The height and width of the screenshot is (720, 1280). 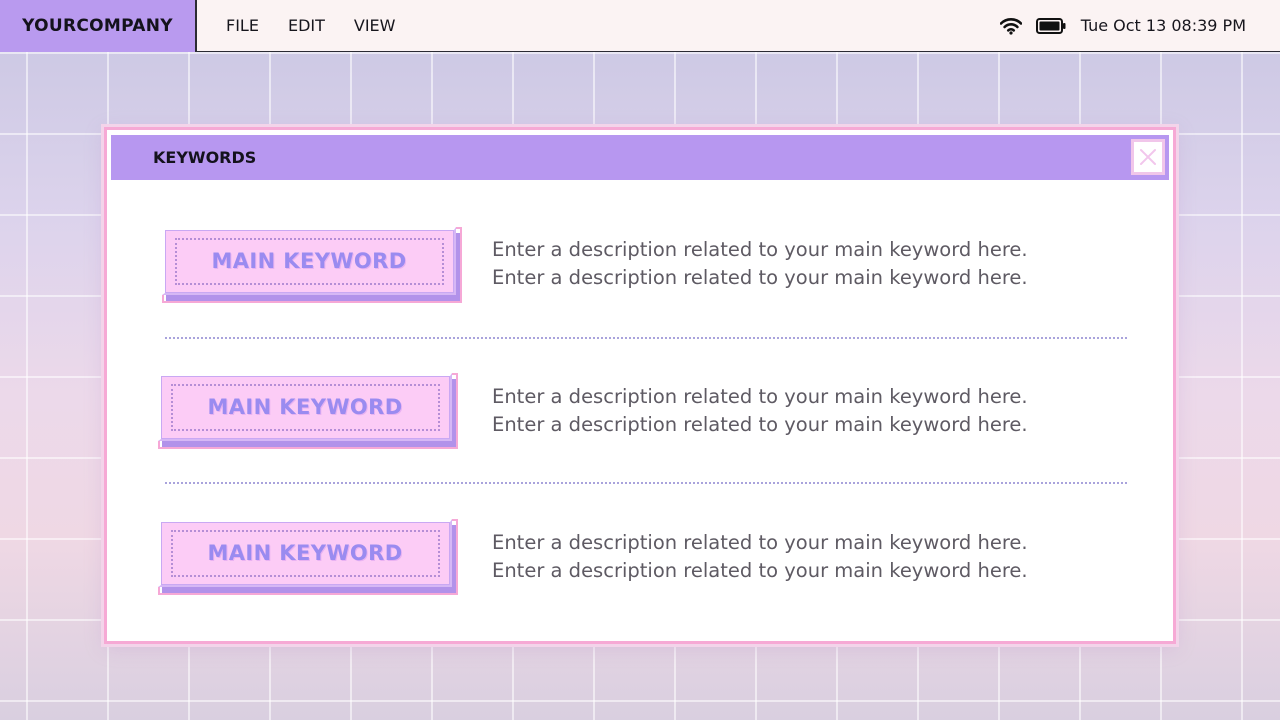 I want to click on status-area: Tue Oct 13 08:39 PM, so click(x=1122, y=25).